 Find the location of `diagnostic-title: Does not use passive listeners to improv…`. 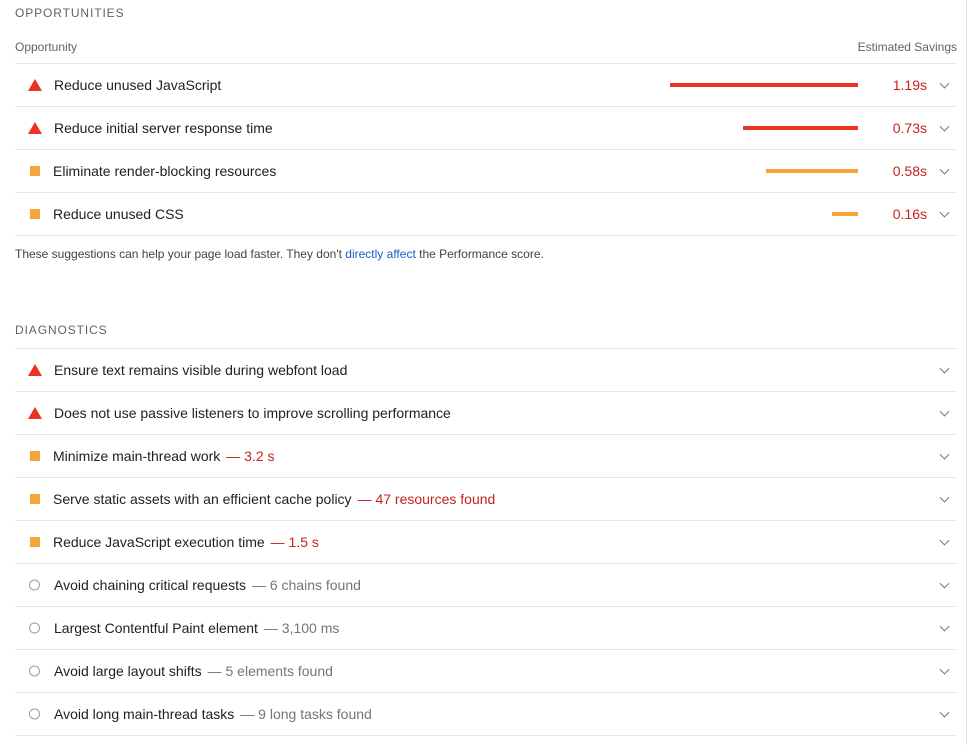

diagnostic-title: Does not use passive listeners to improv… is located at coordinates (252, 413).